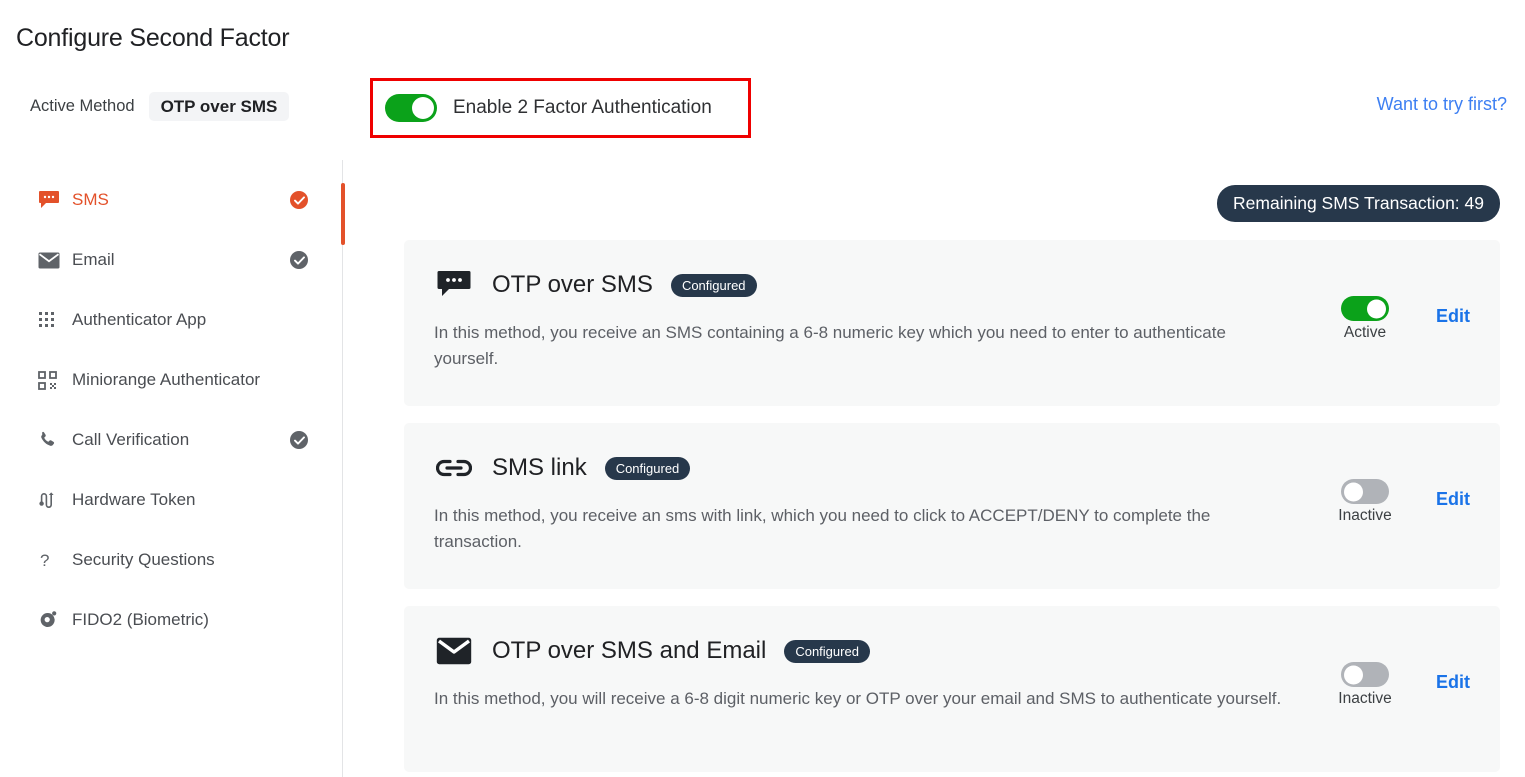 The image size is (1525, 777). What do you see at coordinates (582, 107) in the screenshot?
I see `enable-2fa-label: Enable 2 Factor Authentication` at bounding box center [582, 107].